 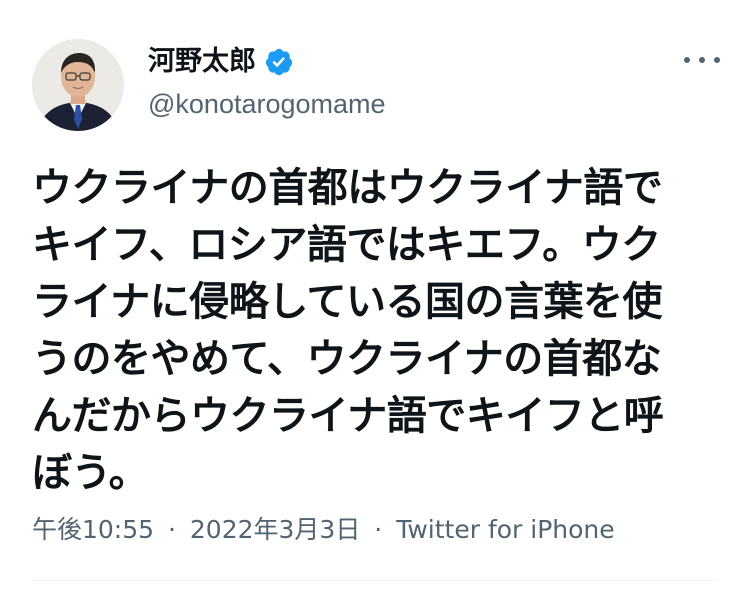 I want to click on divider, so click(x=374, y=580).